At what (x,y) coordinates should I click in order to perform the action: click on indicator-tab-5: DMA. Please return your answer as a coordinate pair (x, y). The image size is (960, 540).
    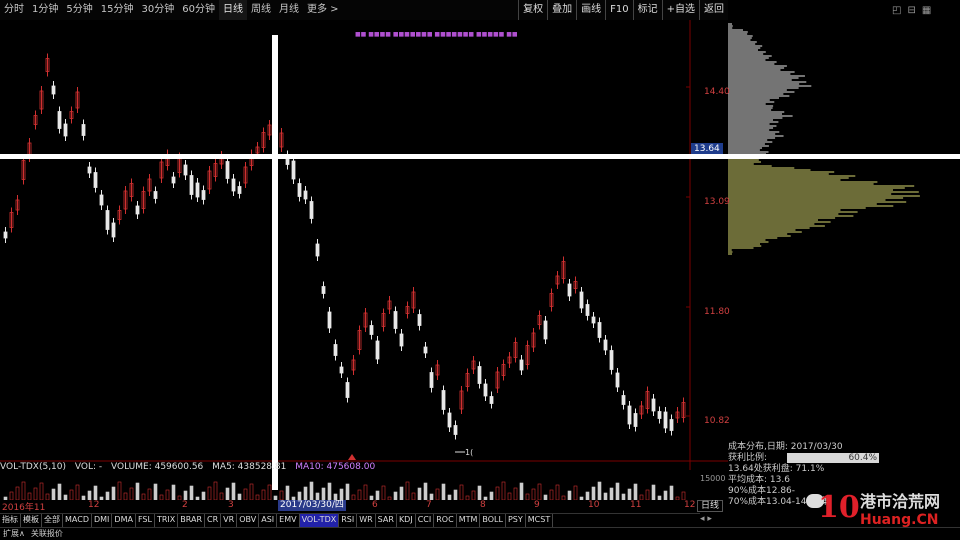
    Looking at the image, I should click on (124, 520).